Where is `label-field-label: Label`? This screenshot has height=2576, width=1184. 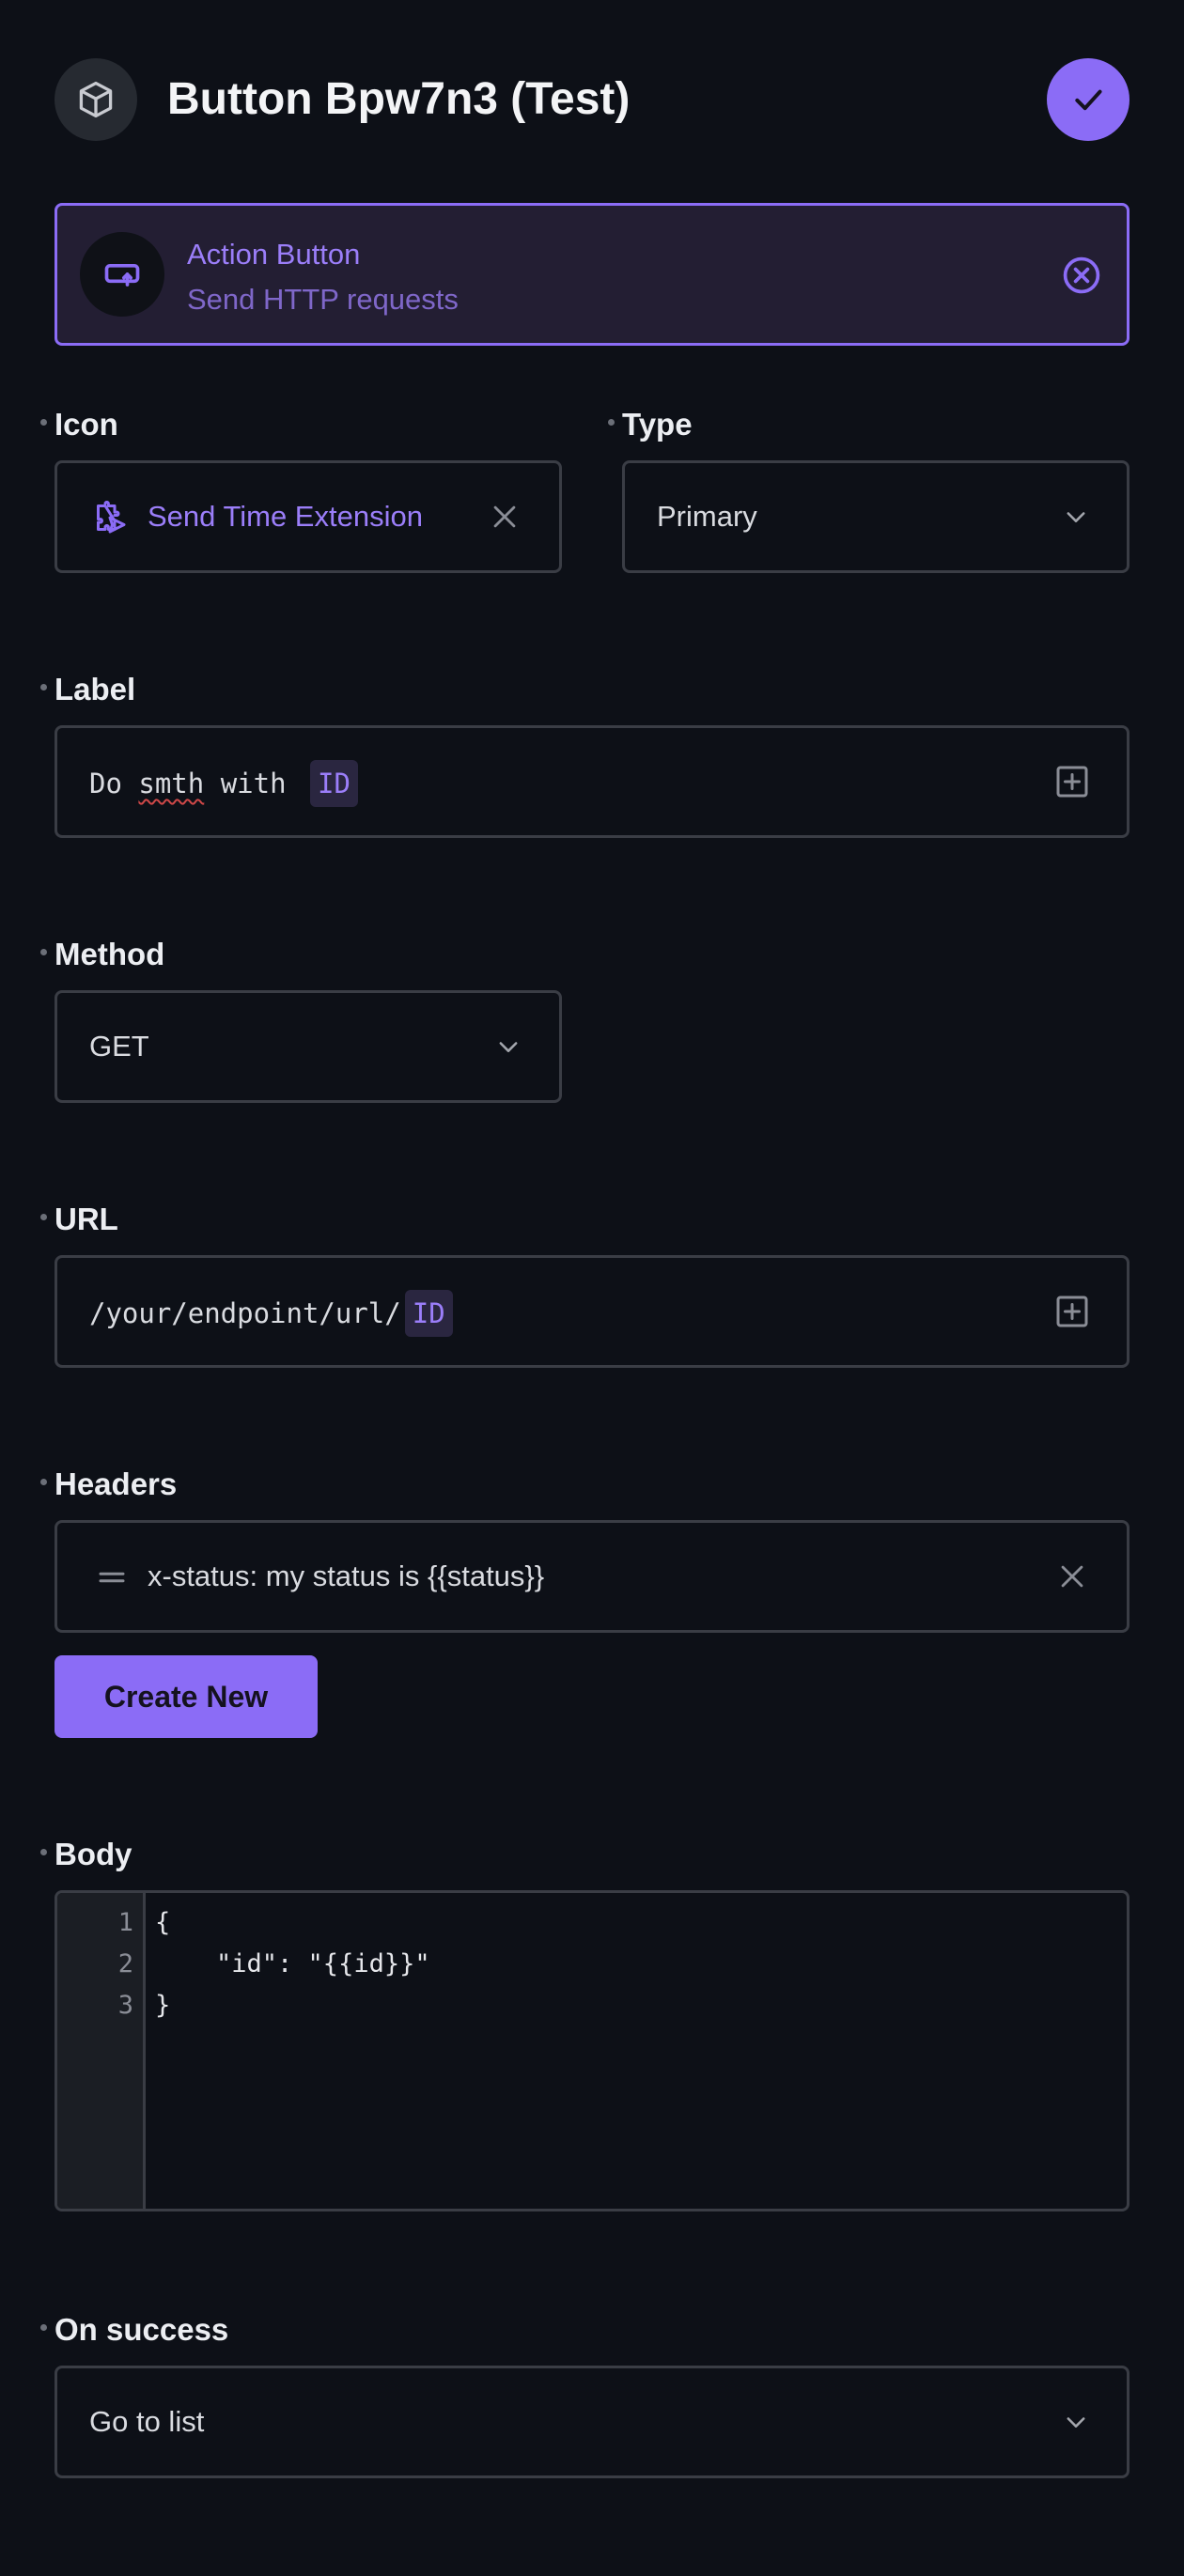 label-field-label: Label is located at coordinates (96, 689).